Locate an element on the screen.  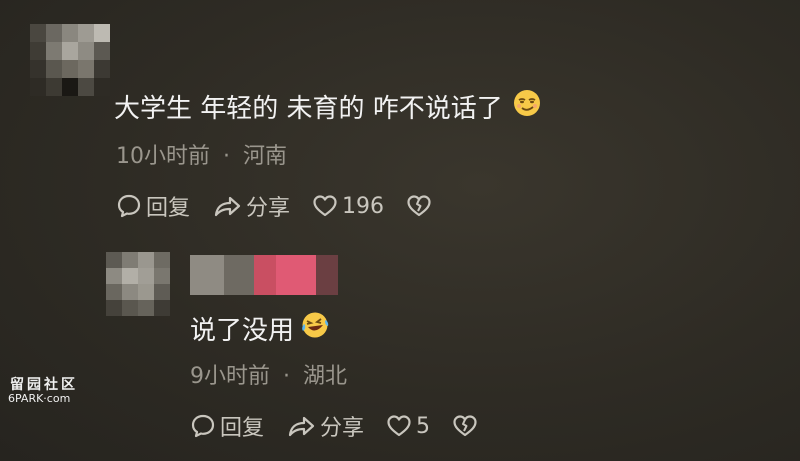
comment-meta: 10小时前 · 河南 is located at coordinates (201, 154).